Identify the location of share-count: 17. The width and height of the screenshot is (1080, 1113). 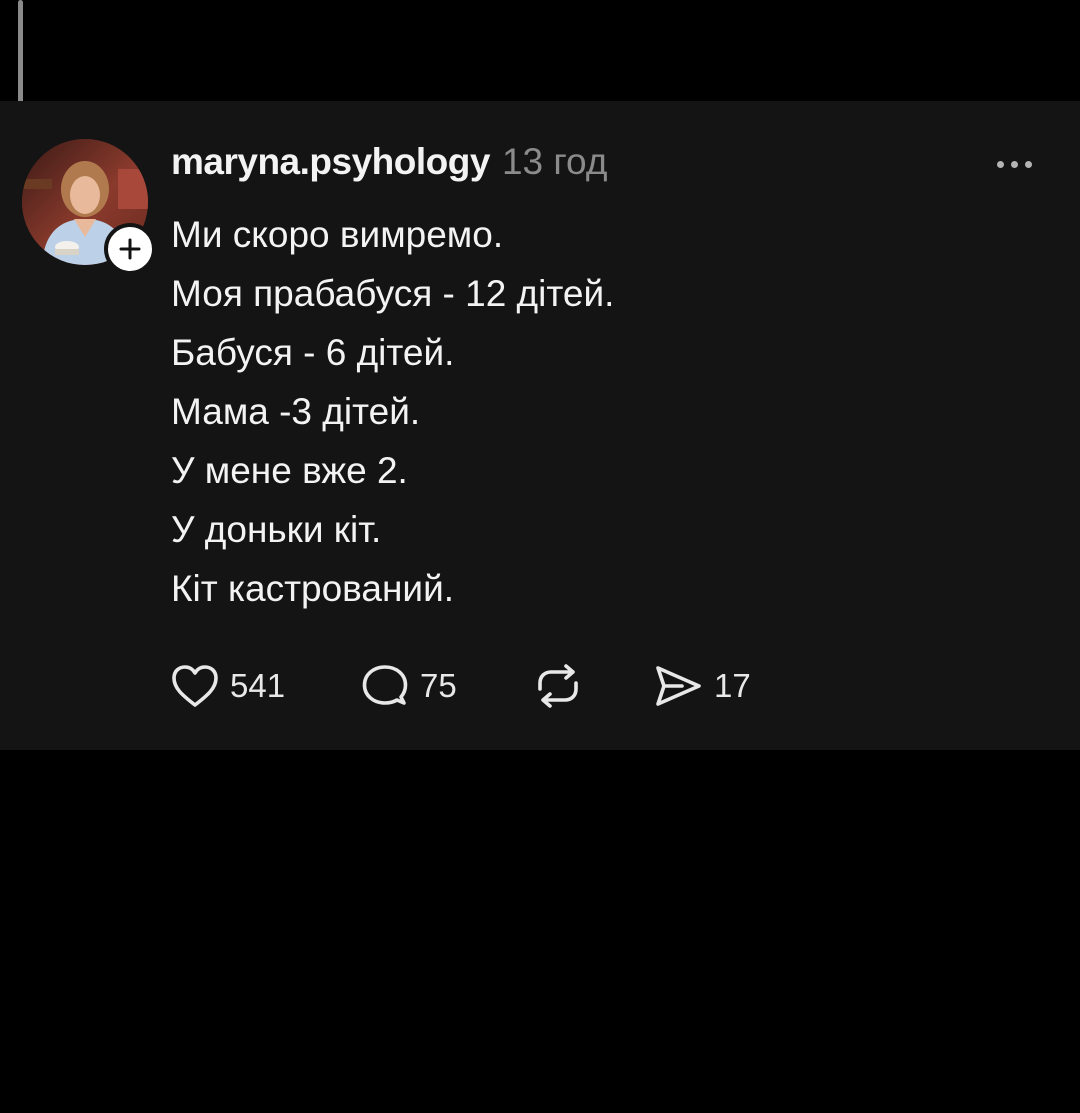
(732, 685).